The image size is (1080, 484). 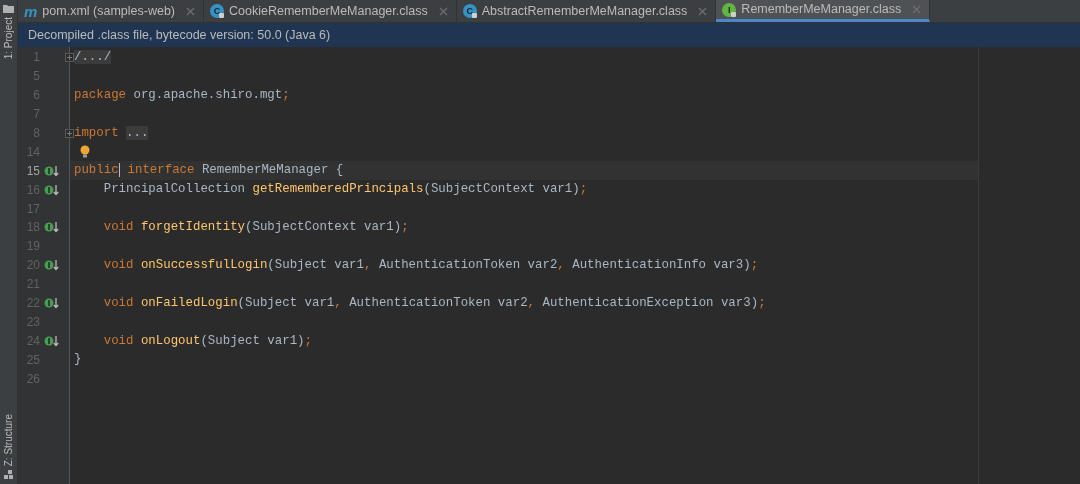 What do you see at coordinates (31, 11) in the screenshot?
I see `maven-icon: m` at bounding box center [31, 11].